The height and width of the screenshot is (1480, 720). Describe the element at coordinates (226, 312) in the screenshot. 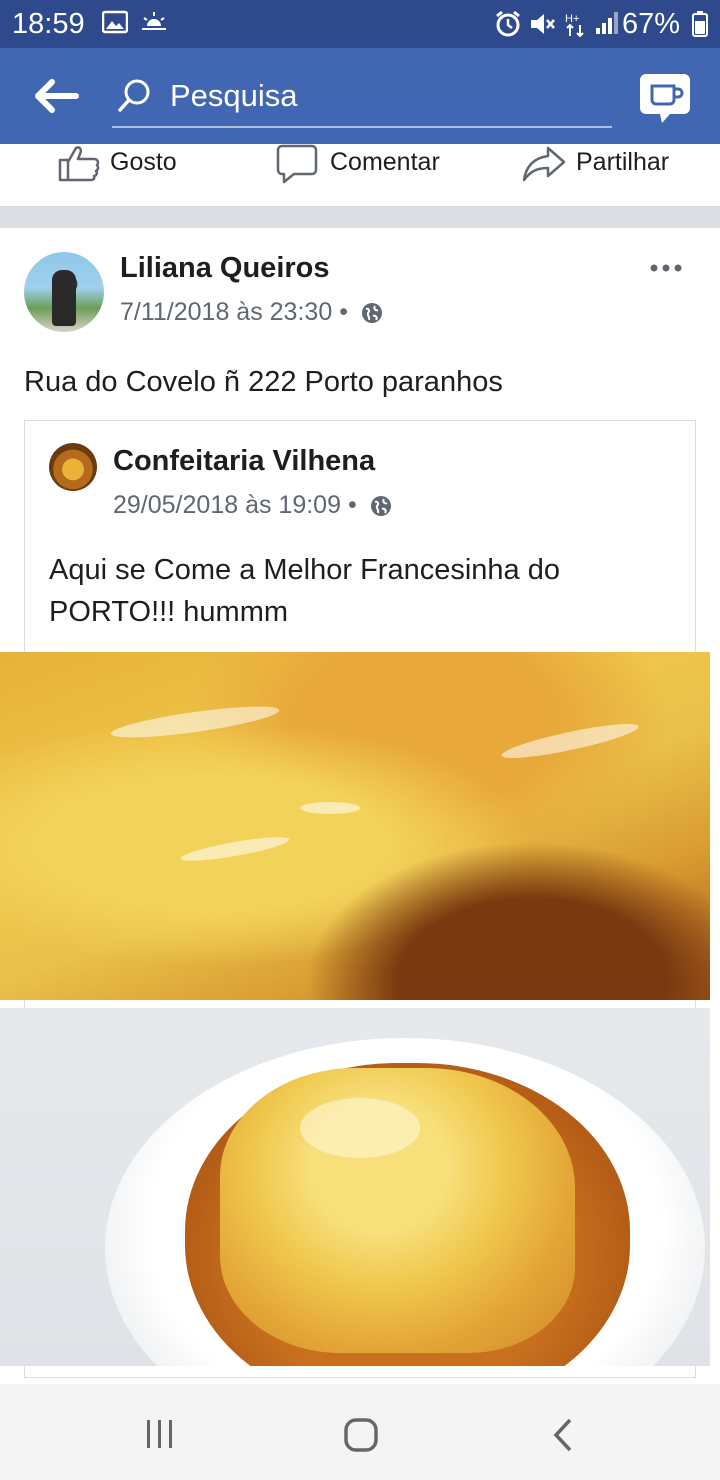

I see `post-timestamp: 7/11/2018 às 23:30` at that location.